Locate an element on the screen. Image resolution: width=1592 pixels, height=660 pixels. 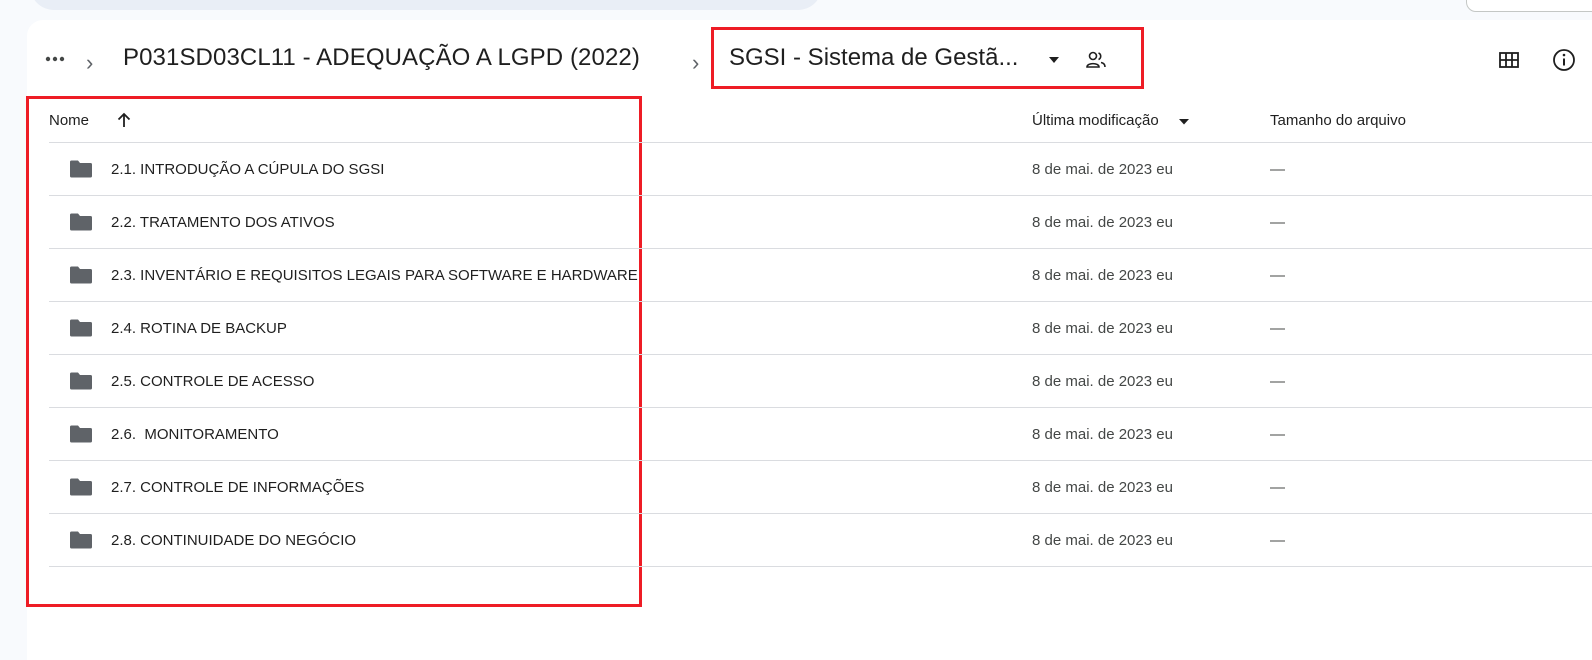
search-bar-edge is located at coordinates (426, 5).